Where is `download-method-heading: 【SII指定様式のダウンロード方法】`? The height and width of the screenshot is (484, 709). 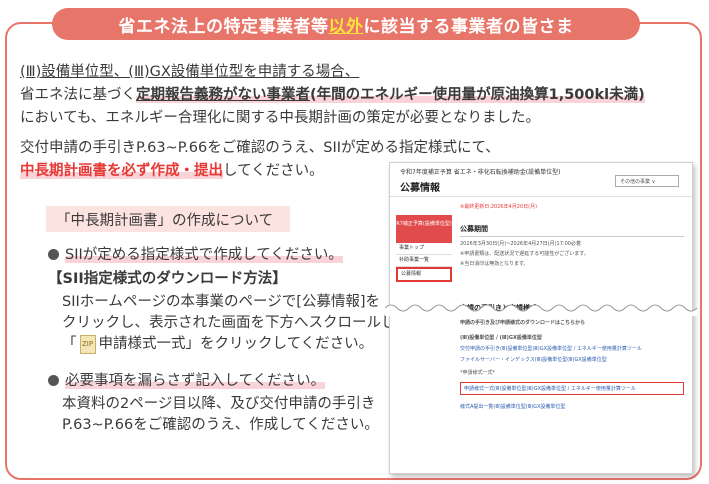
download-method-heading: 【SII指定様式のダウンロード方法】 is located at coordinates (167, 279).